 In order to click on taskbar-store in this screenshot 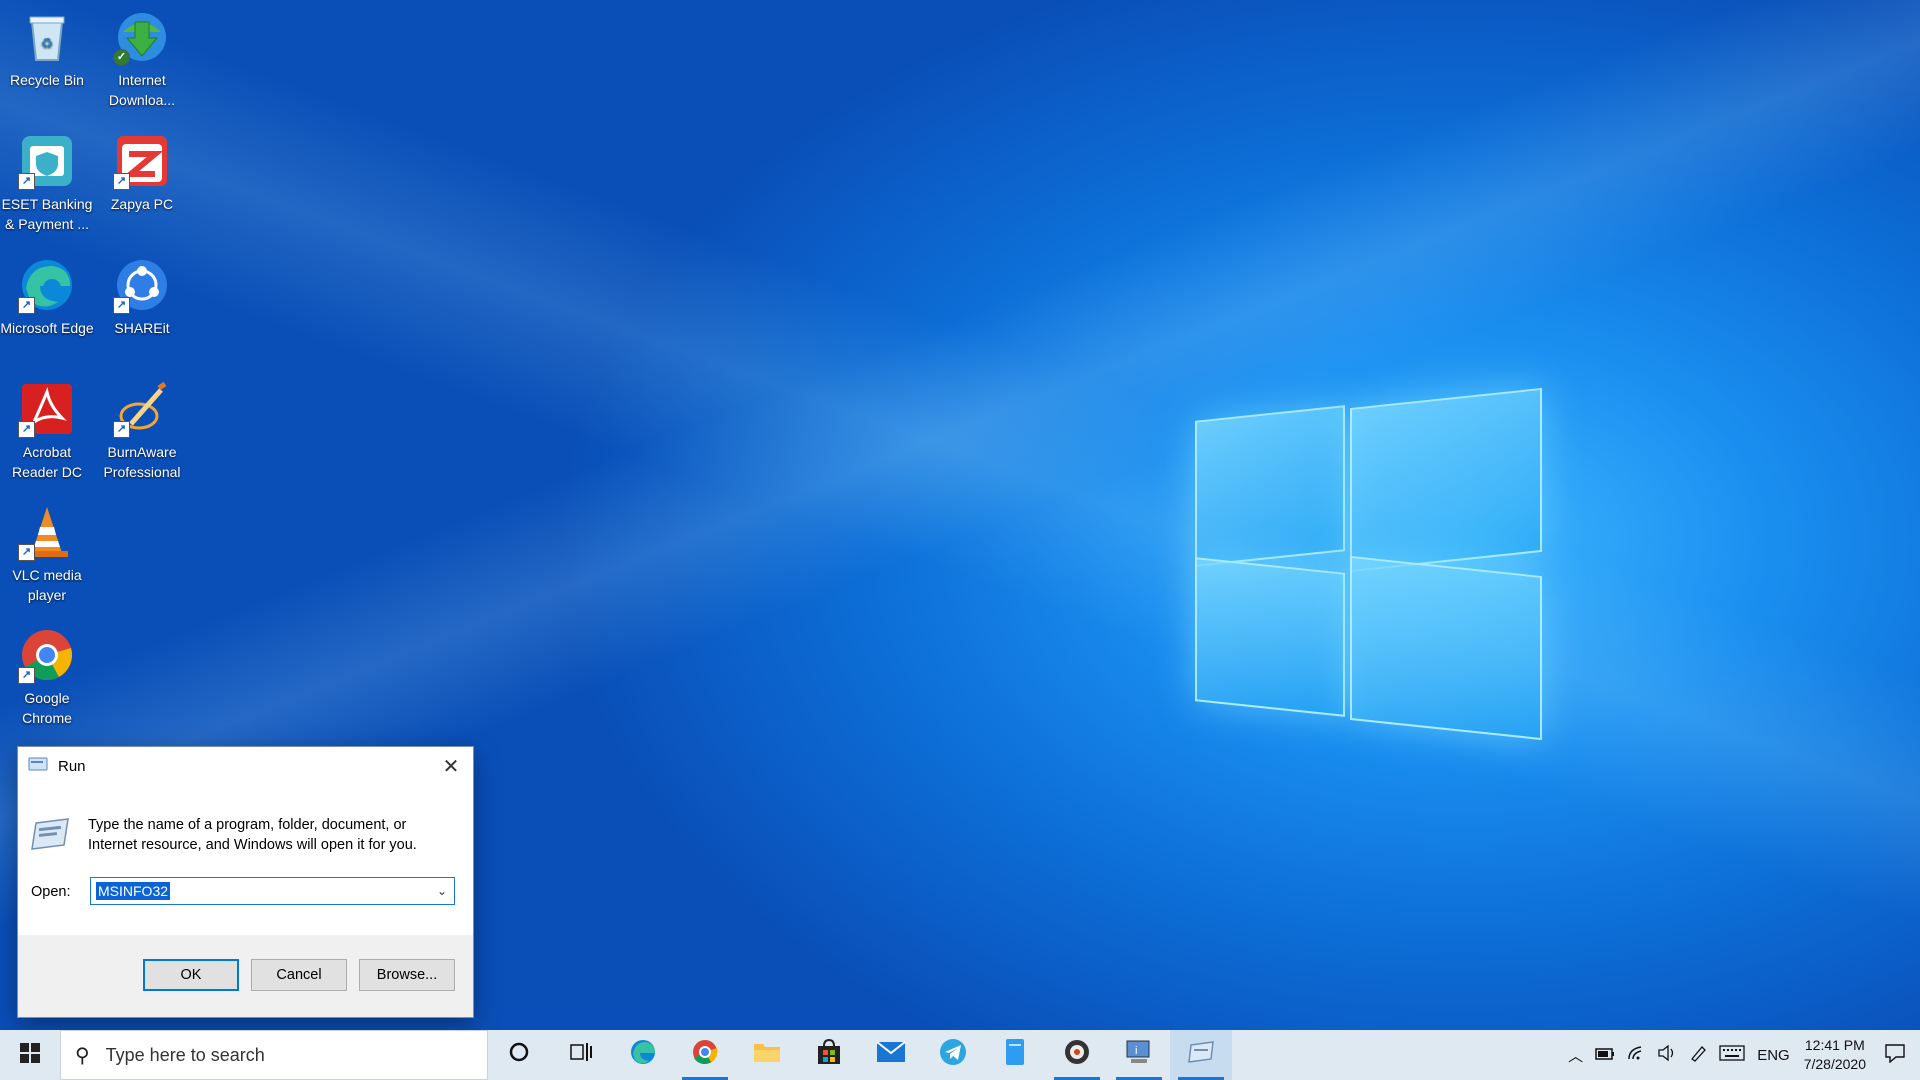, I will do `click(829, 1055)`.